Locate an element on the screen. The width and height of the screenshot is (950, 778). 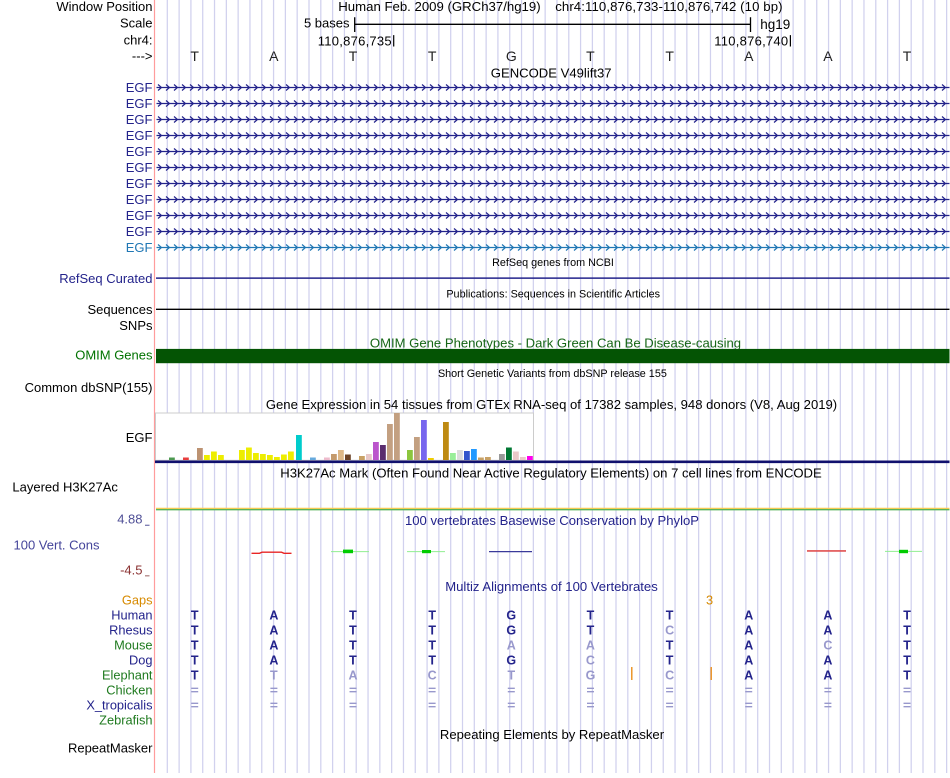
svg-text: Scale is located at coordinates (136, 22).